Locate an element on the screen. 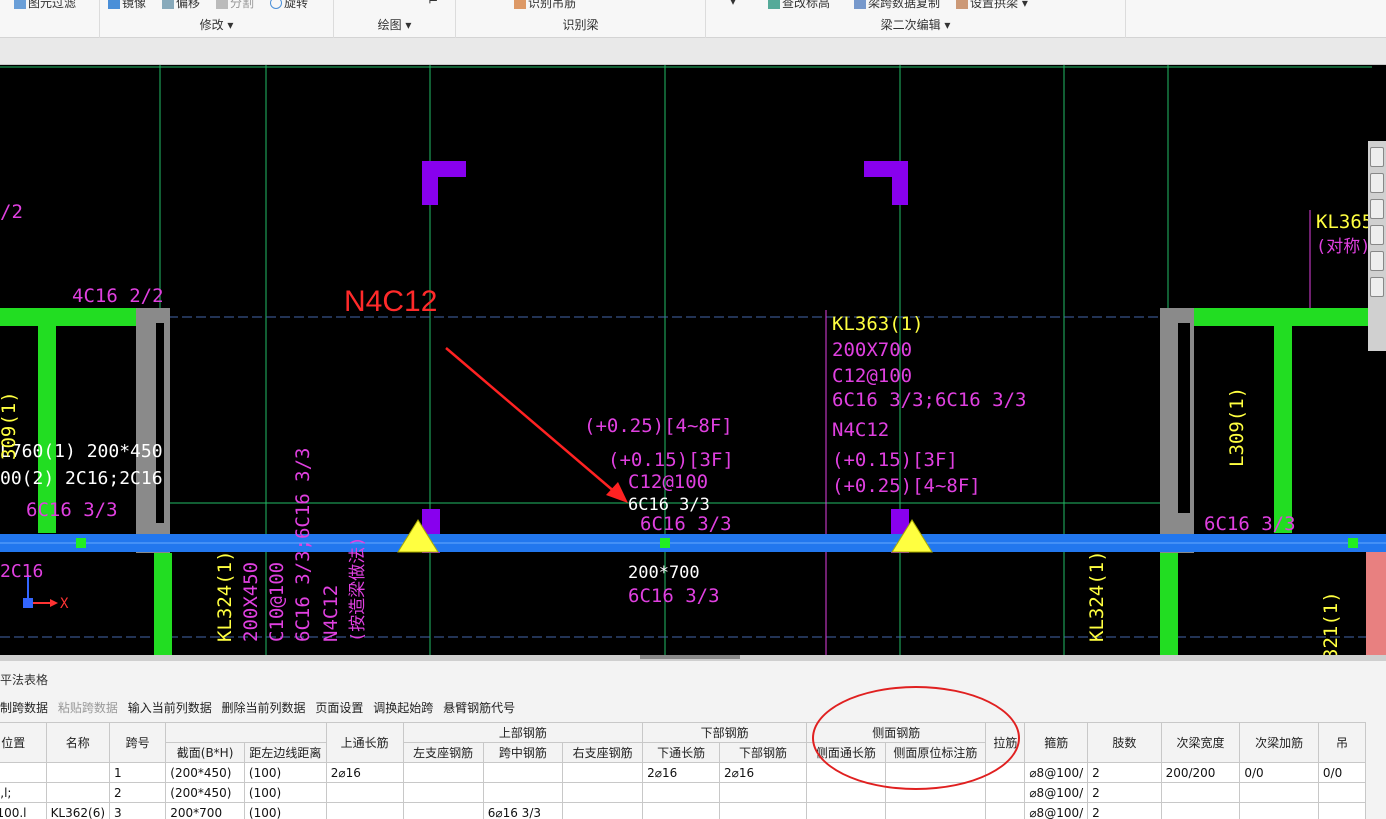 The width and height of the screenshot is (1386, 819). cell-sec-add: 0/0 is located at coordinates (1279, 772).